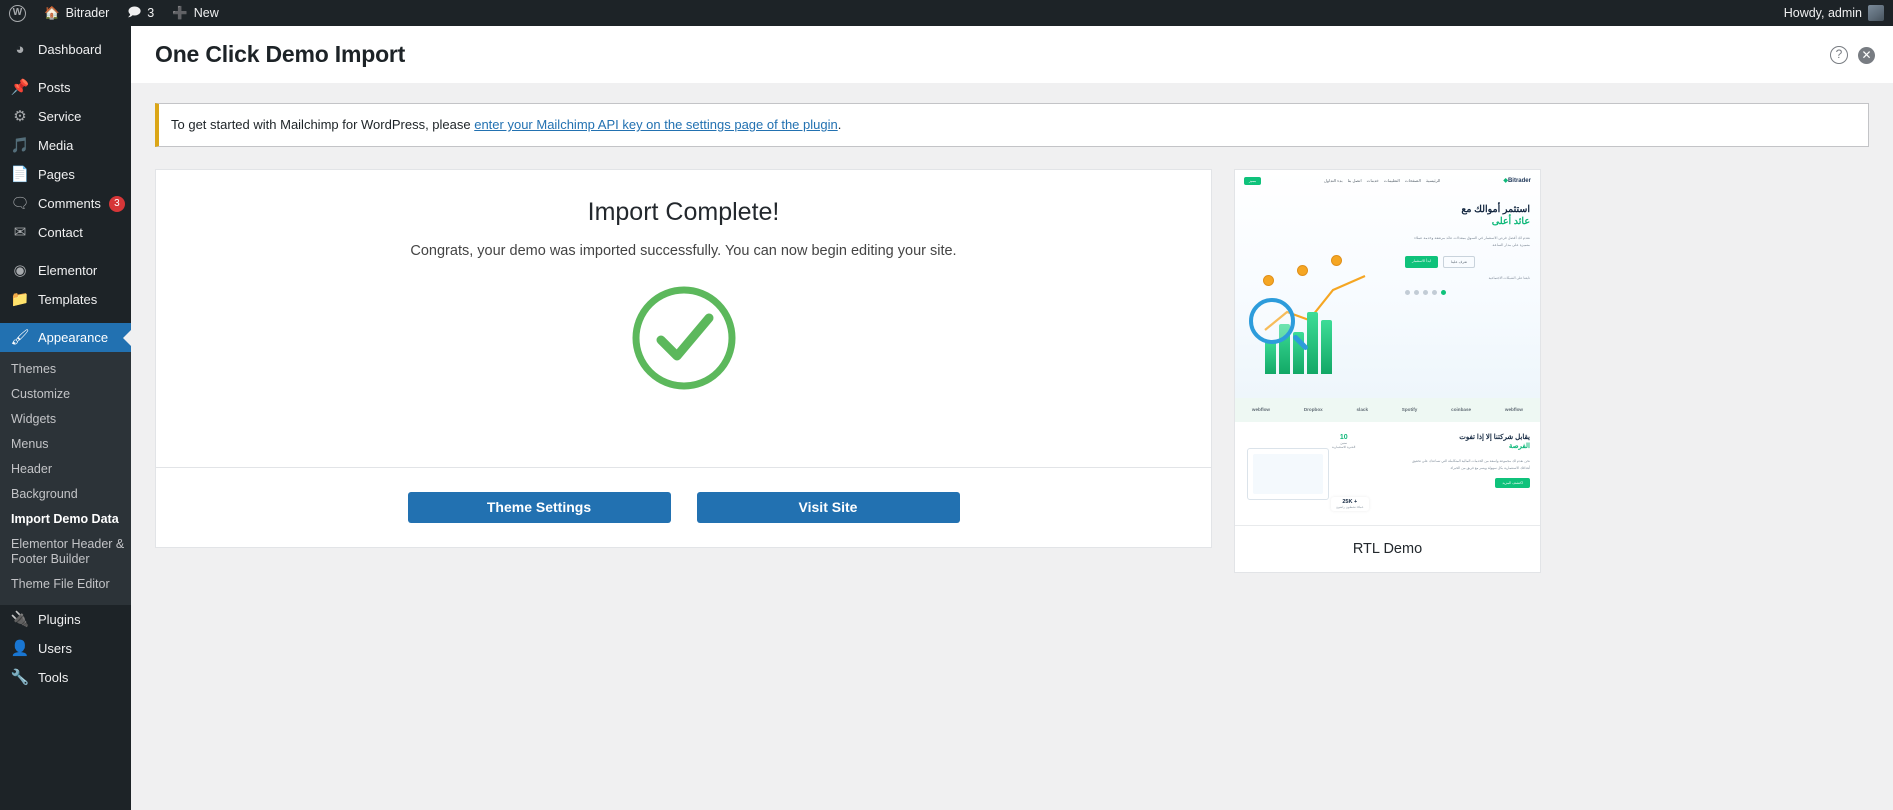 Image resolution: width=1893 pixels, height=810 pixels. I want to click on page-header: One Click Demo Import ? ✕, so click(1012, 55).